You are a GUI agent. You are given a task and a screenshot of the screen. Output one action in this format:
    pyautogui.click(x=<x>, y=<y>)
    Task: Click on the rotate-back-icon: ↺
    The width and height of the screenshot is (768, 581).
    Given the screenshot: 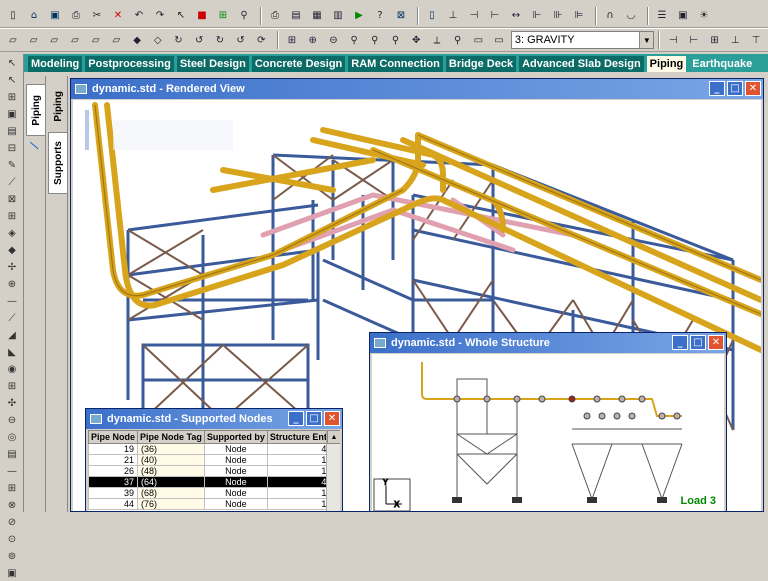 What is the action you would take?
    pyautogui.click(x=241, y=40)
    